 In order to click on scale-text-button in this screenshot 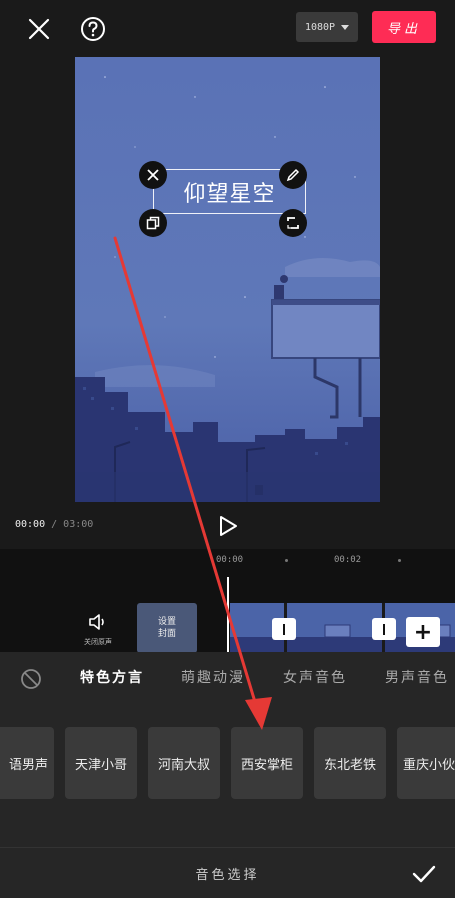, I will do `click(293, 223)`.